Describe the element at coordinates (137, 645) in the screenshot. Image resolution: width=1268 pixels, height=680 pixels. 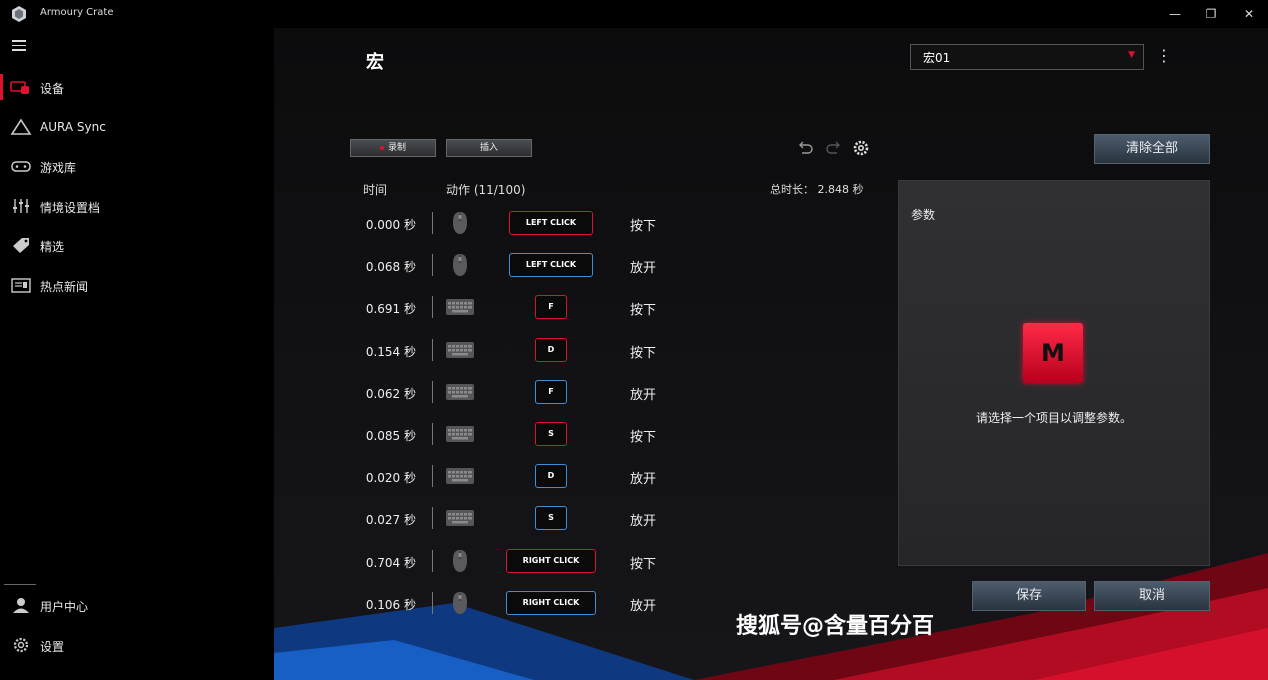
I see `sidebar-item-settings: 设置` at that location.